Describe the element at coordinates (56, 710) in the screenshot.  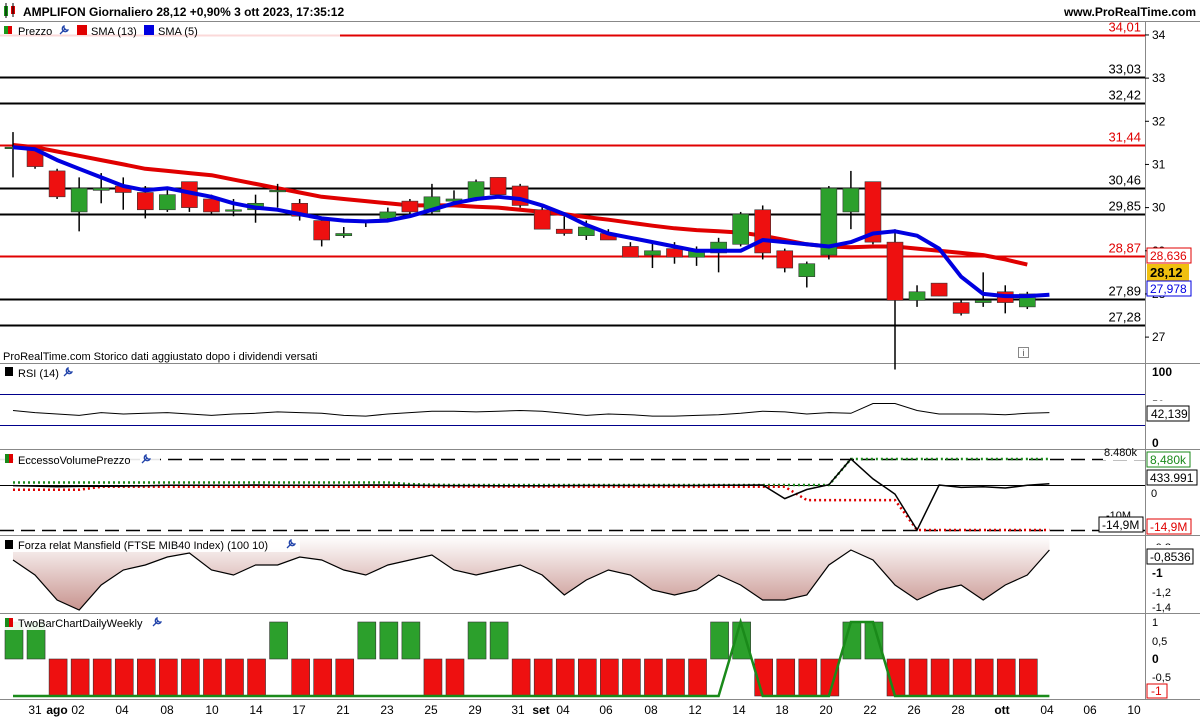
I see `x-axis-label: ago` at that location.